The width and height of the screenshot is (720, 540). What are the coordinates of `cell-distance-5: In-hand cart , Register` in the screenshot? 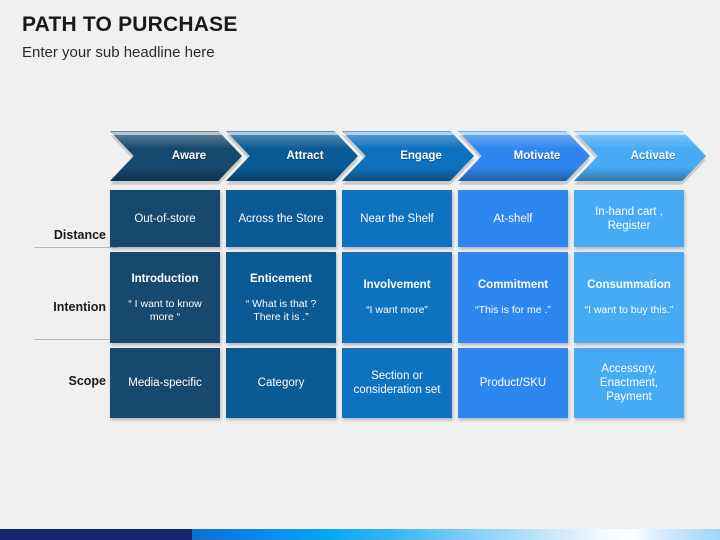 It's located at (629, 218).